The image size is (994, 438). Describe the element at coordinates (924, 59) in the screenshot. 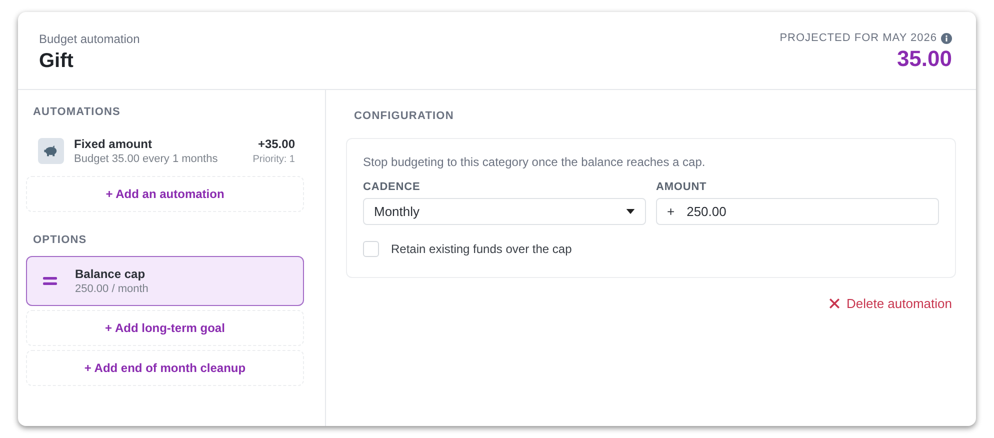

I see `projected-amount: 35.00` at that location.